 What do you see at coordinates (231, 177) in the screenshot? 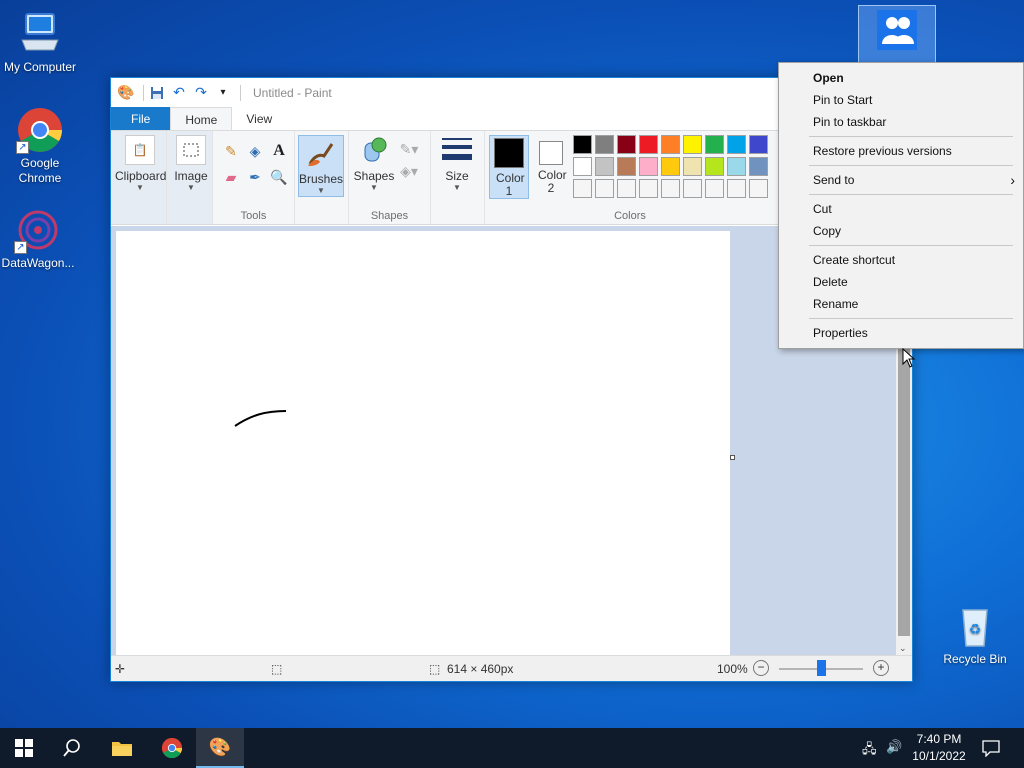
I see `eraser-icon: ▰` at bounding box center [231, 177].